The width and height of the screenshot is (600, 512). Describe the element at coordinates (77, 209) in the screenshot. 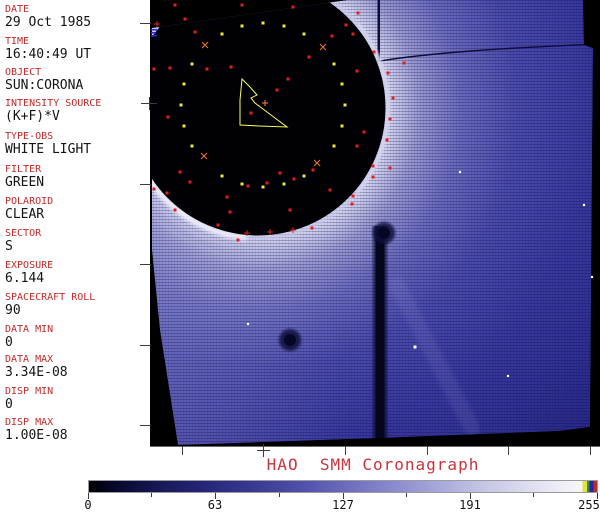

I see `metadata-row-polaroid: POLAROID CLEAR` at that location.